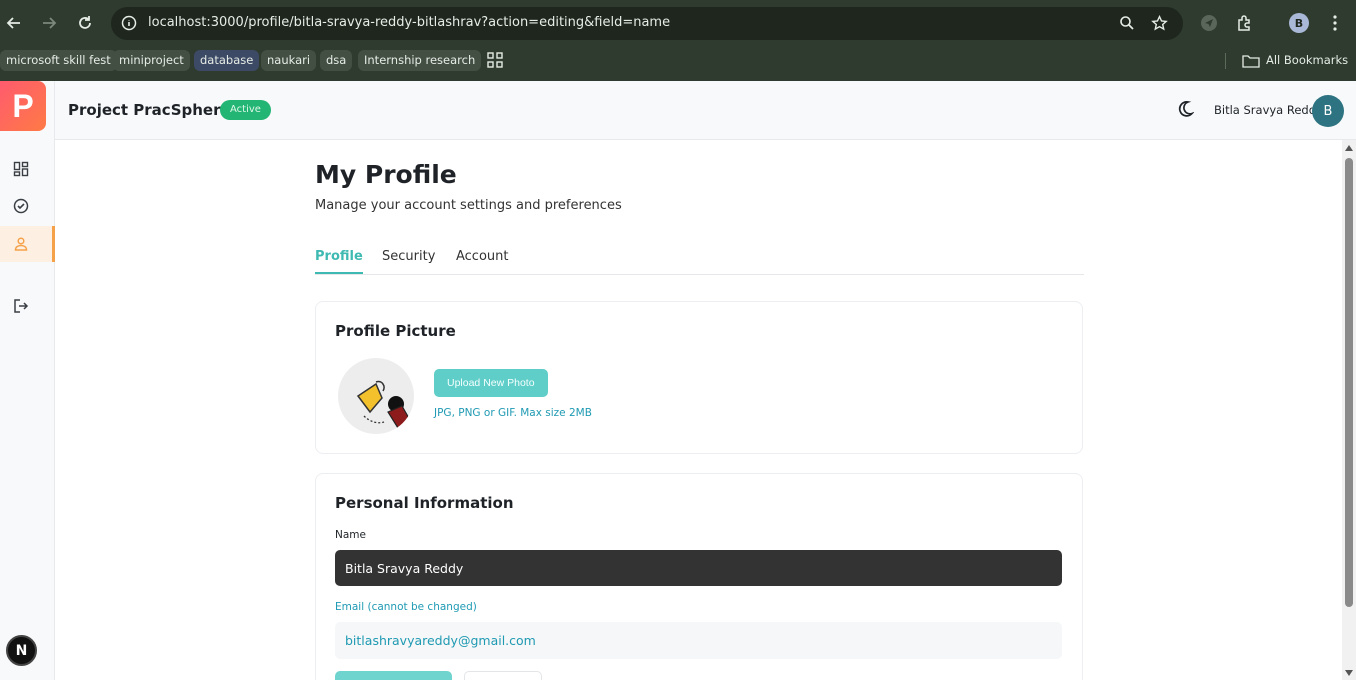  What do you see at coordinates (151, 60) in the screenshot?
I see `bookmark-item: miniproject` at bounding box center [151, 60].